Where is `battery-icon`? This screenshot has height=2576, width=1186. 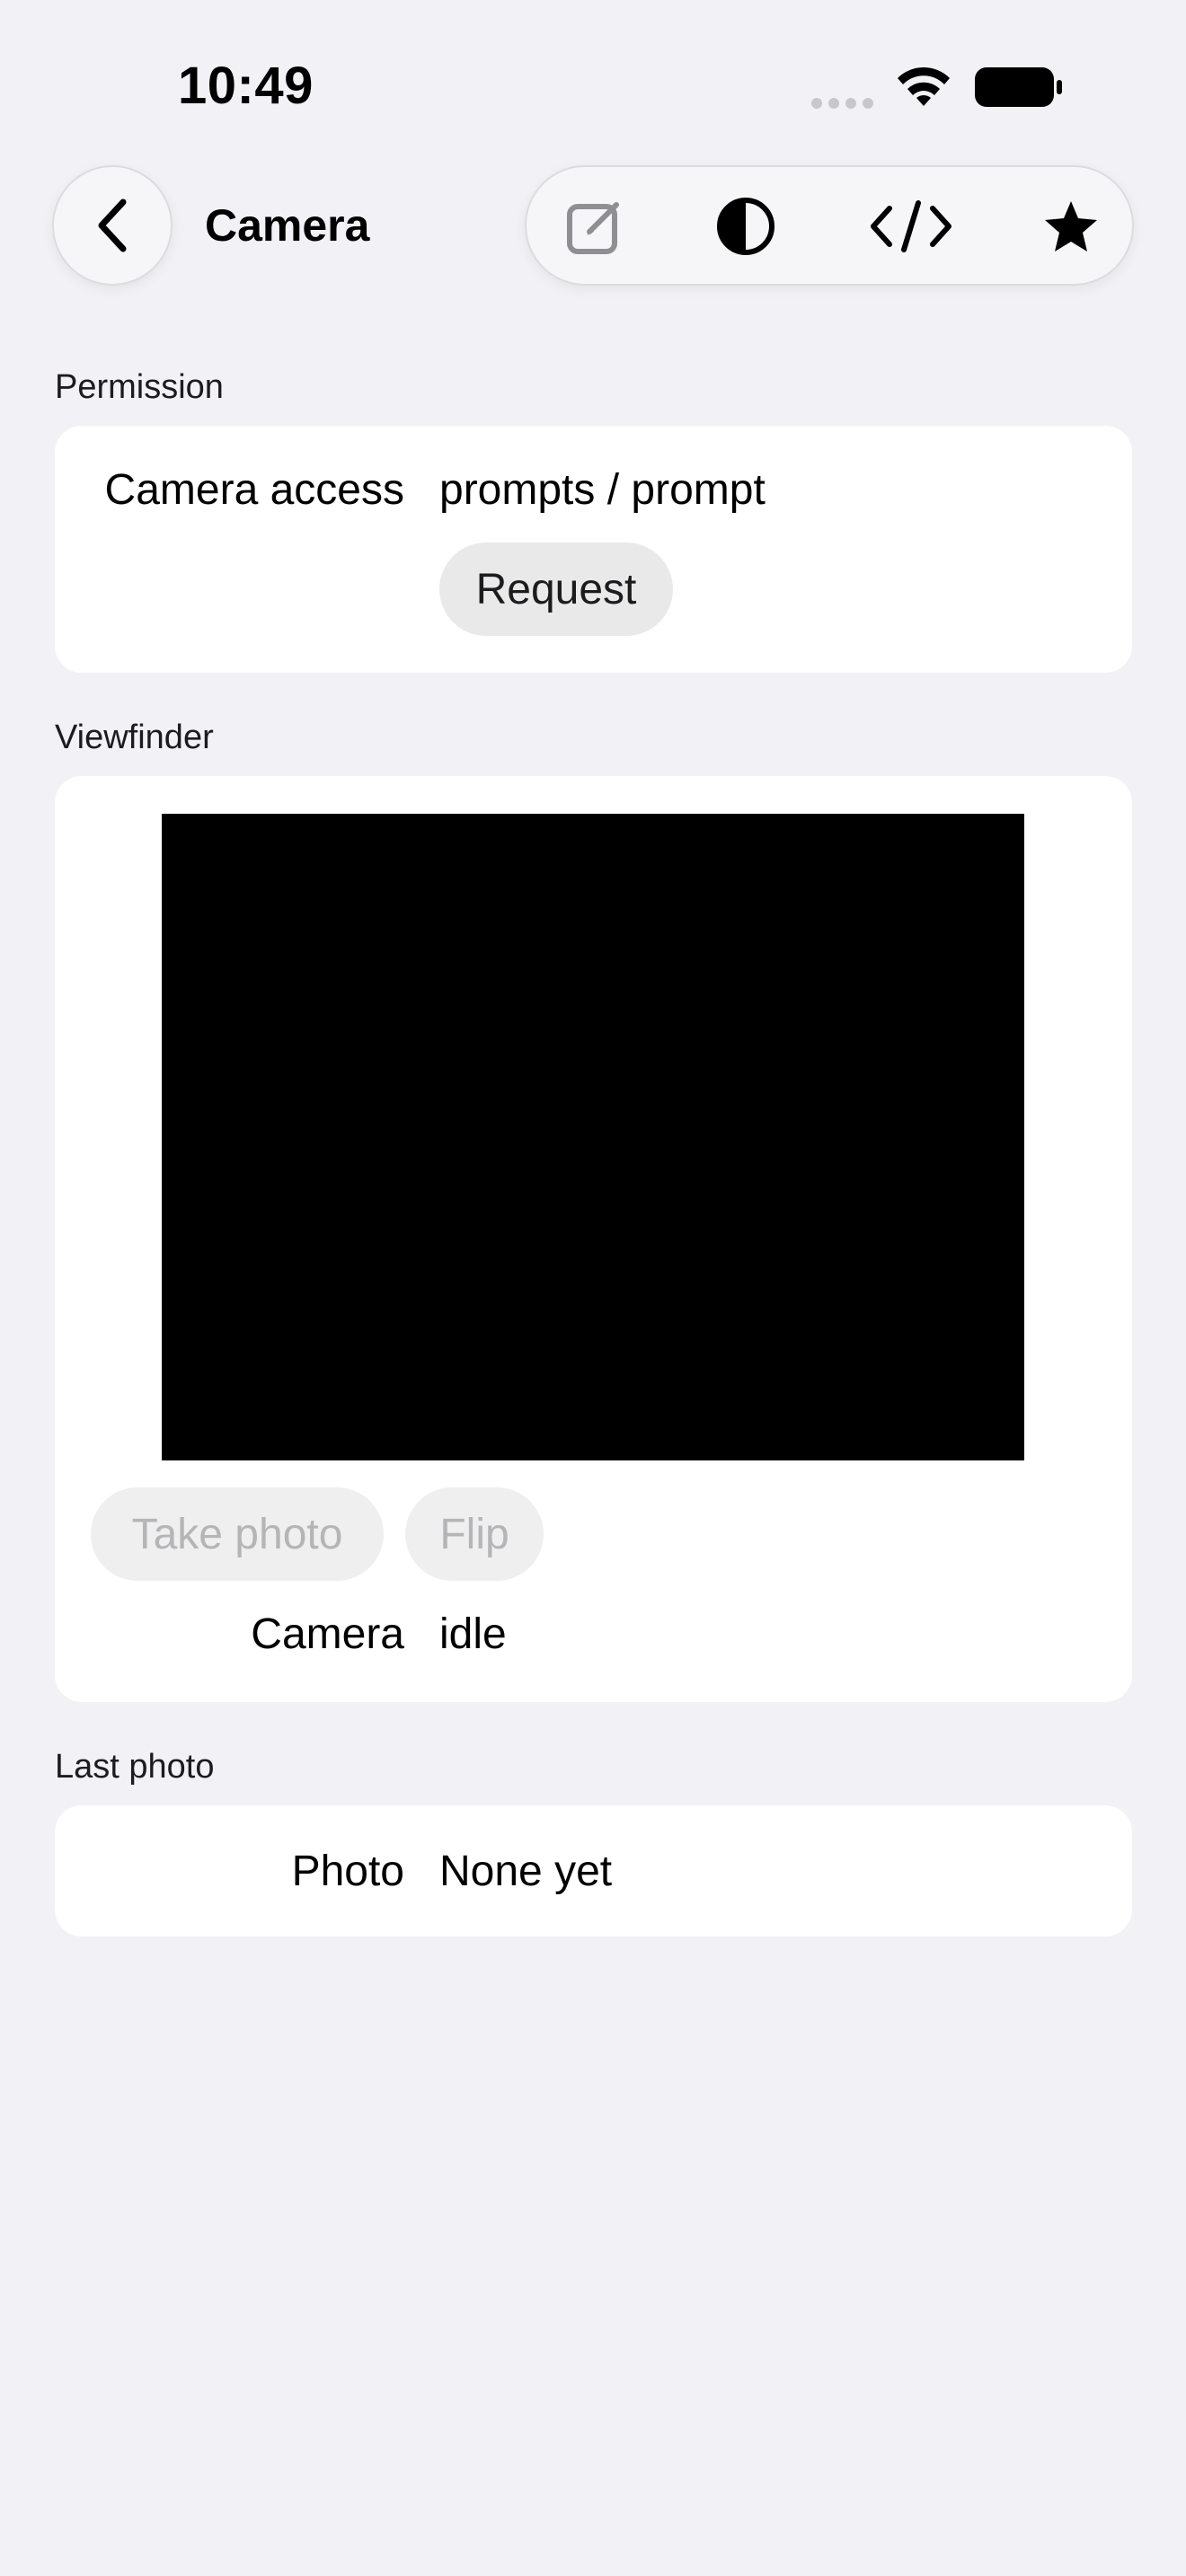
battery-icon is located at coordinates (1018, 87).